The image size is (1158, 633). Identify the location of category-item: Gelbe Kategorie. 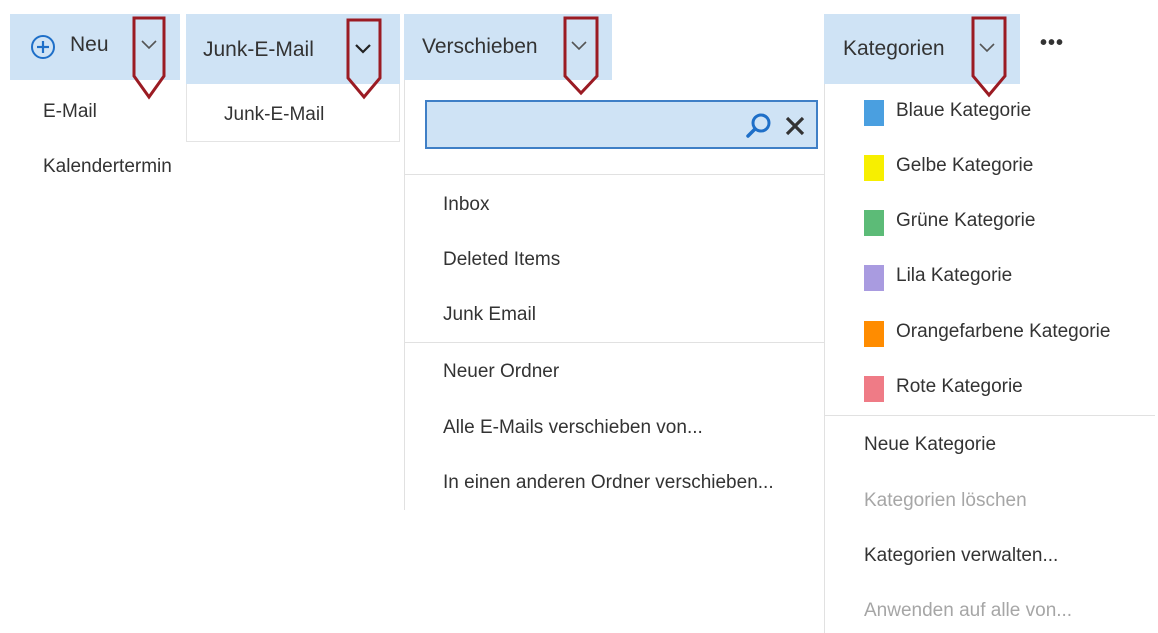
(990, 168).